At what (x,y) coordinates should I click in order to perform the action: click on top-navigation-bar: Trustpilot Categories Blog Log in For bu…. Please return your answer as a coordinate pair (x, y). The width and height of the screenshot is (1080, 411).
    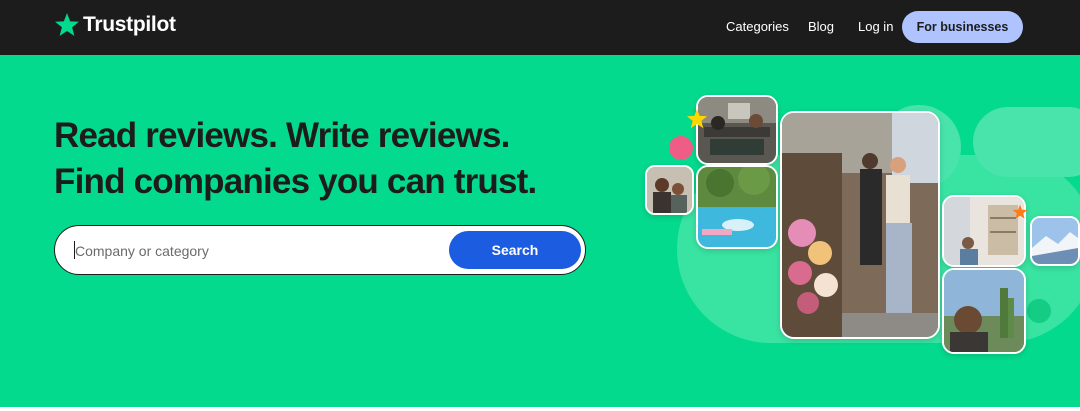
    Looking at the image, I should click on (540, 27).